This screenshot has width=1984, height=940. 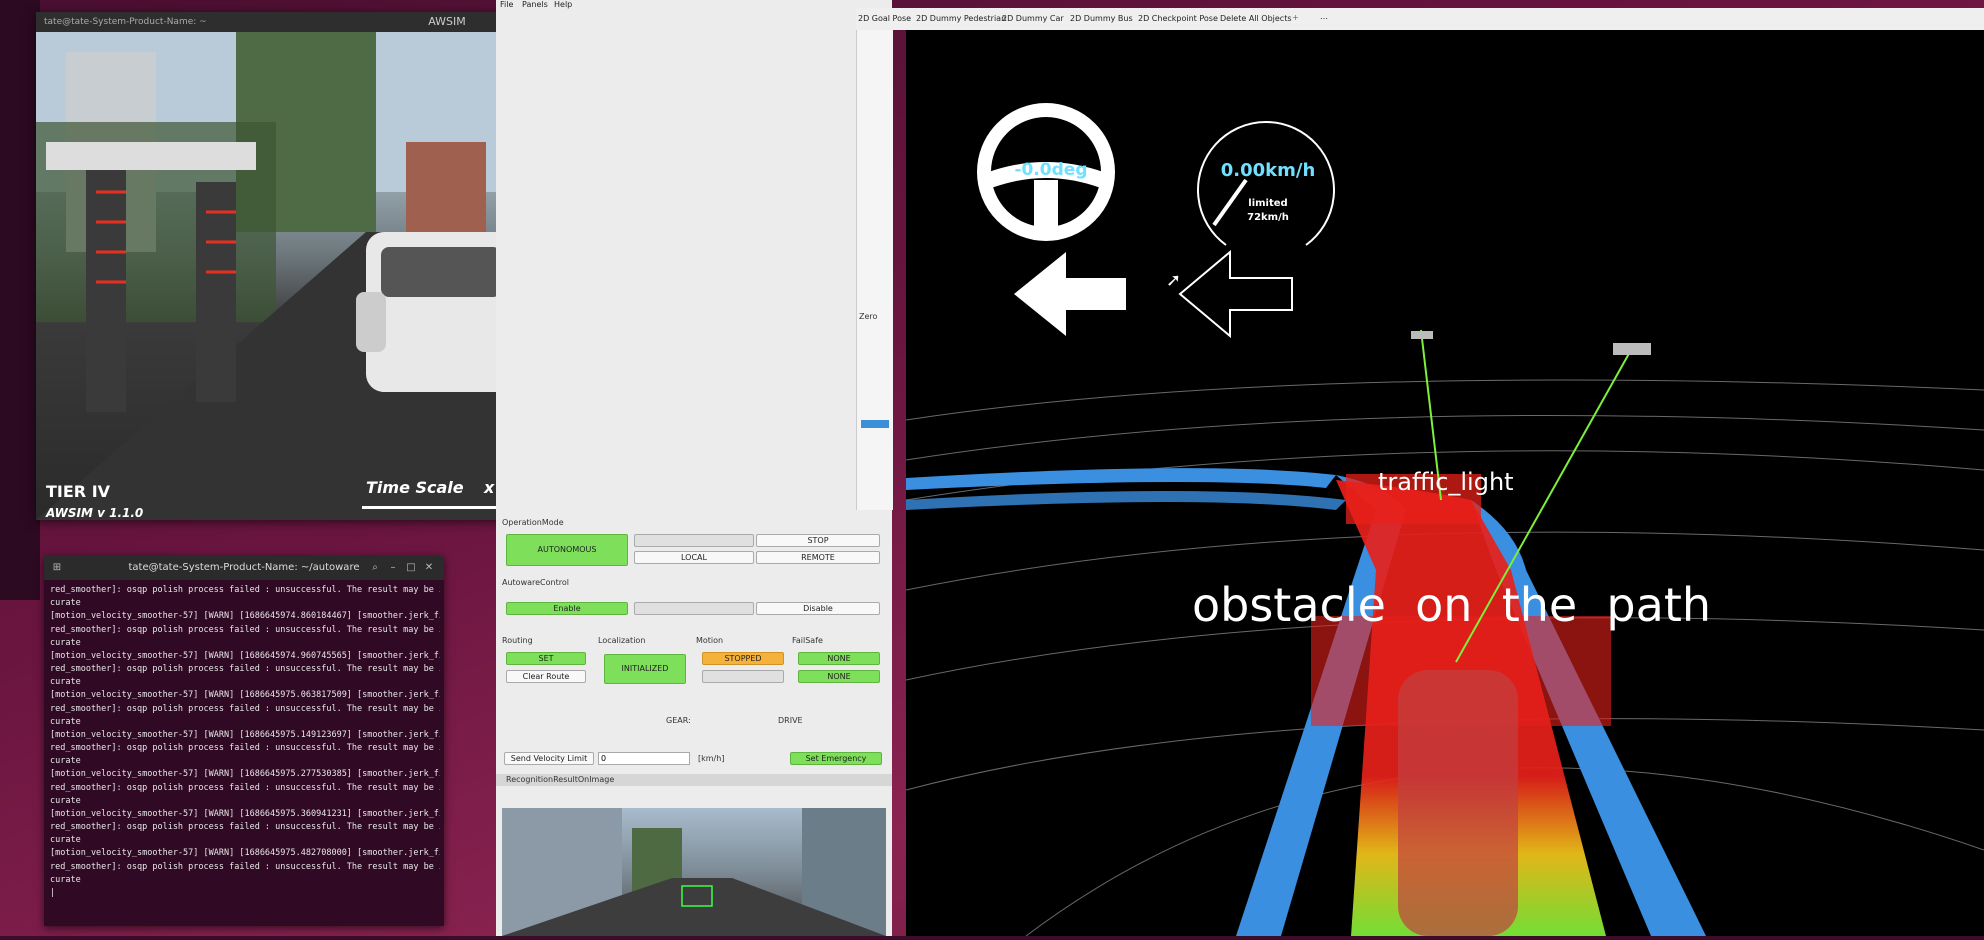 What do you see at coordinates (546, 658) in the screenshot?
I see `routing-set-badge: SET` at bounding box center [546, 658].